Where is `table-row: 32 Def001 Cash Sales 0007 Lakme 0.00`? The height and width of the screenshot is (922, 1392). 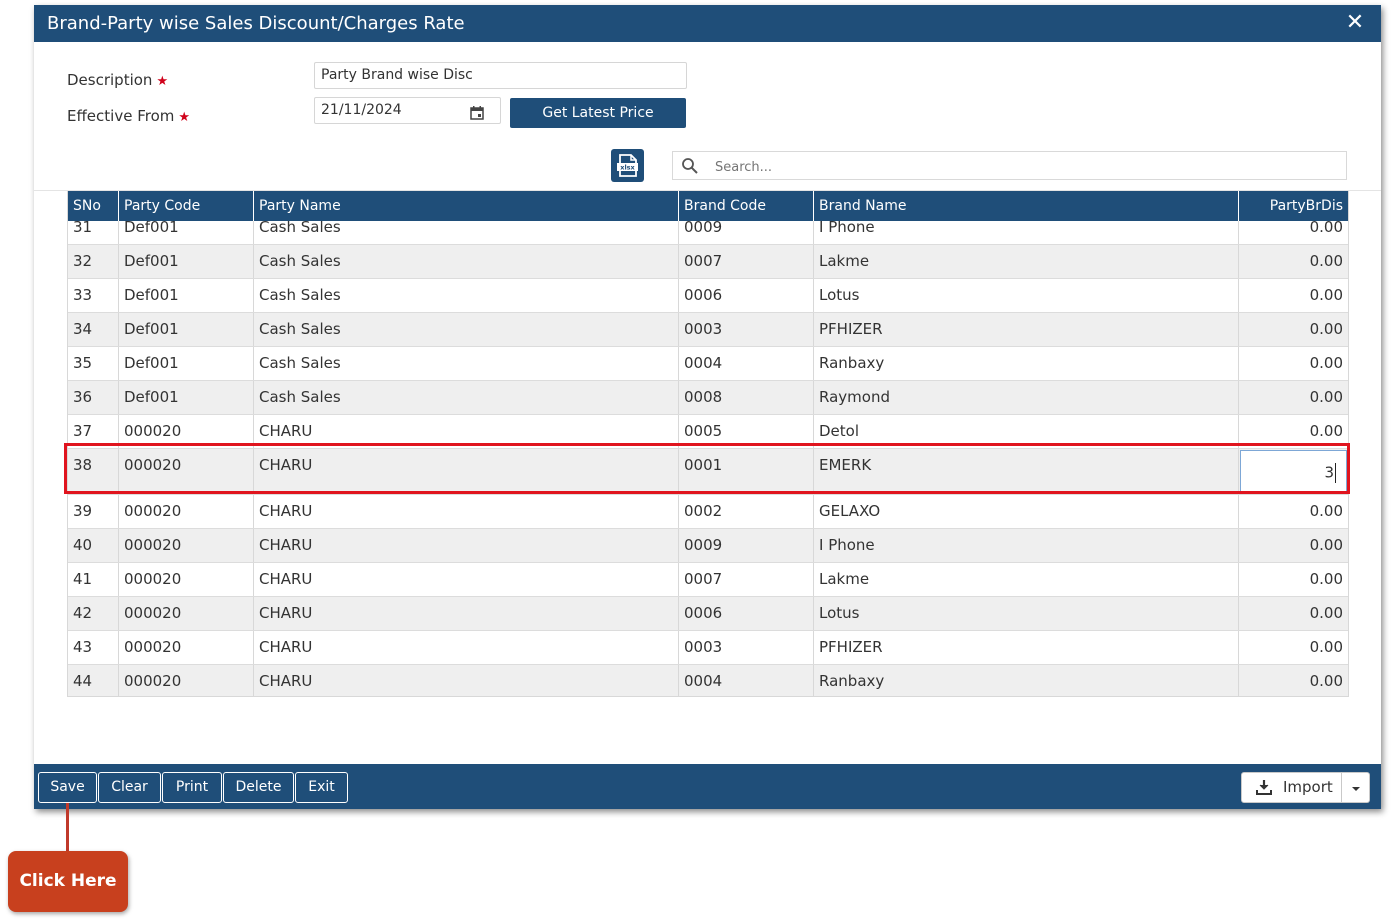
table-row: 32 Def001 Cash Sales 0007 Lakme 0.00 is located at coordinates (708, 262).